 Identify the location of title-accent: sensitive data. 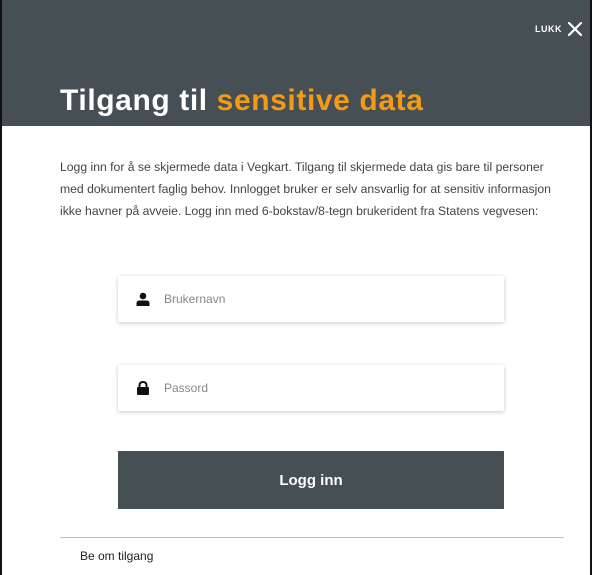
(320, 100).